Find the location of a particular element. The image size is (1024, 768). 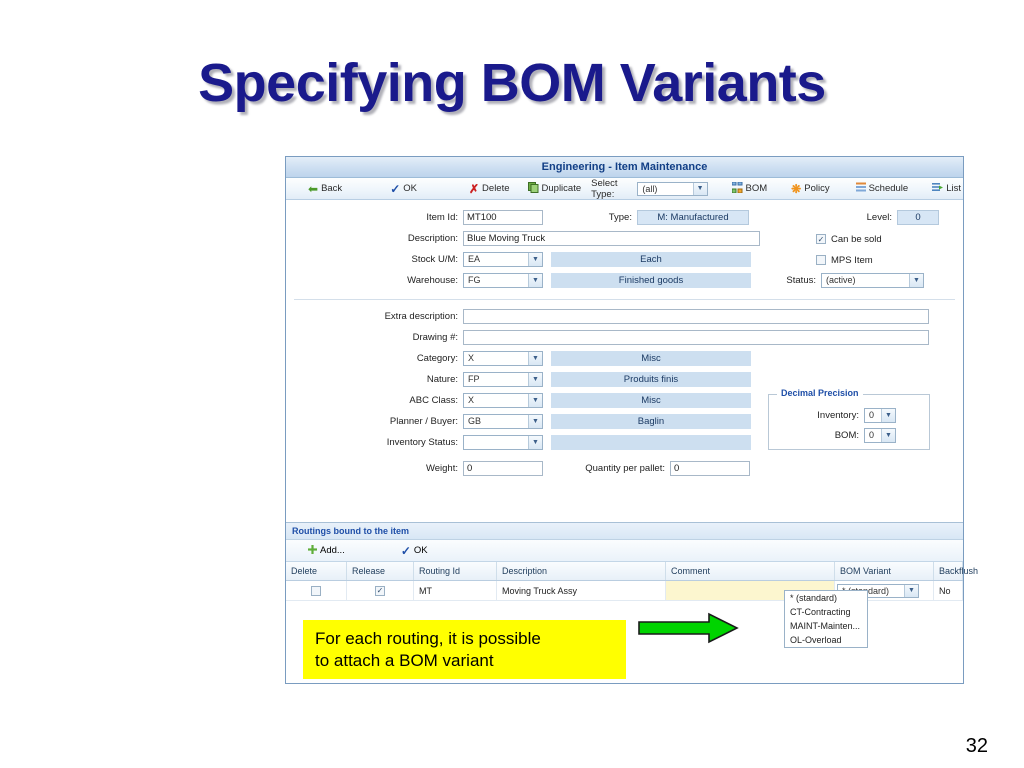

status-value: (active) is located at coordinates (841, 280).